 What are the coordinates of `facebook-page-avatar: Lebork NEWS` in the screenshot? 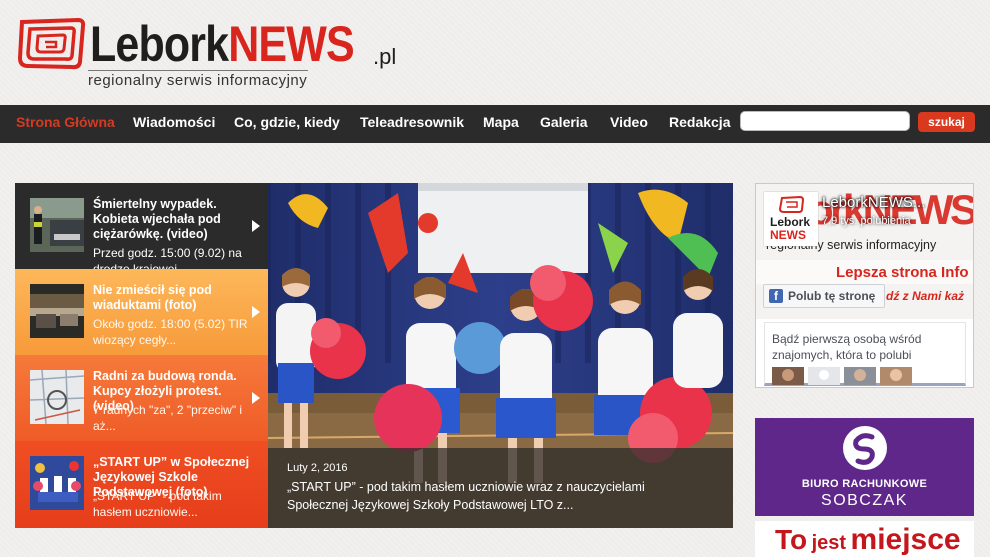 It's located at (791, 219).